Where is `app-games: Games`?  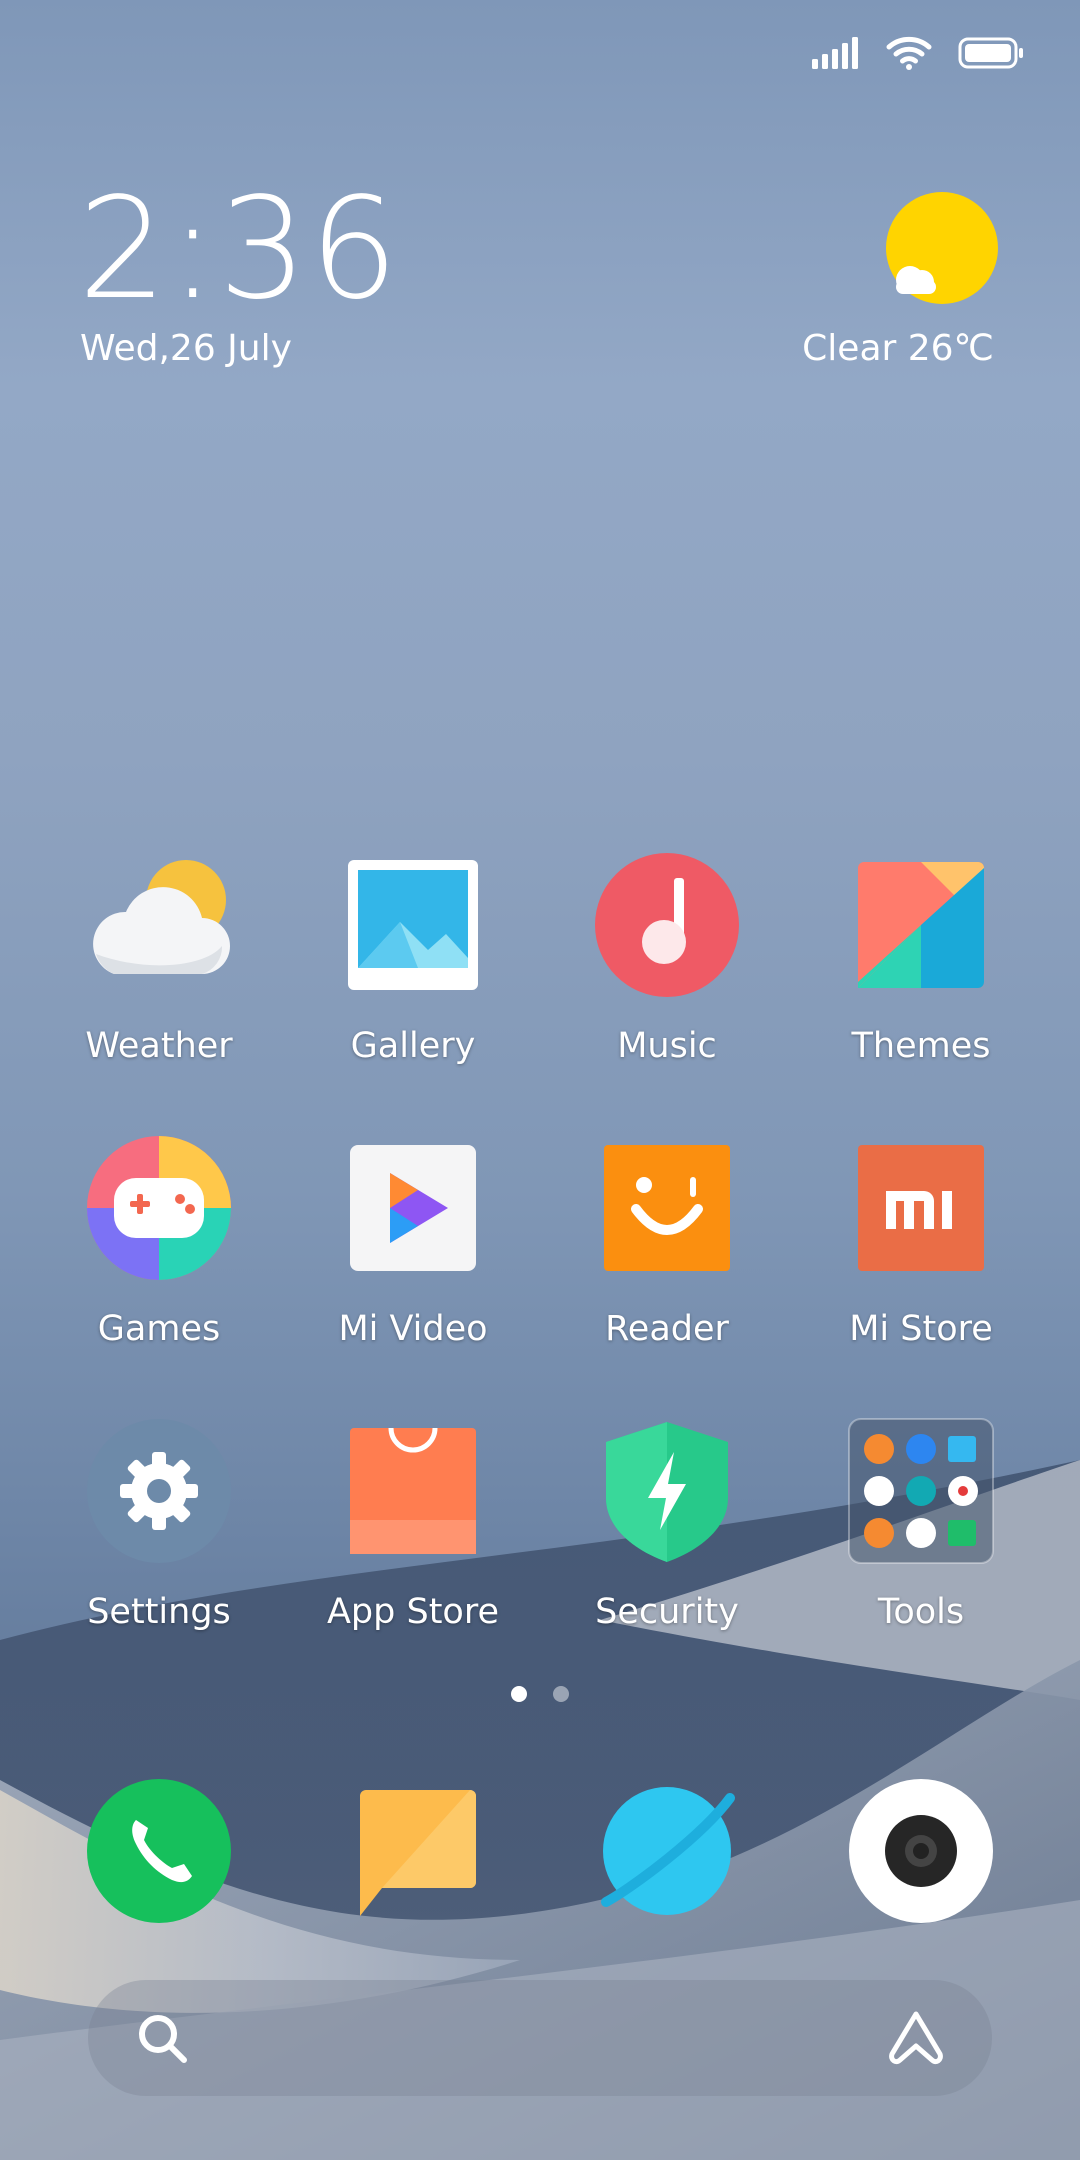
app-games: Games is located at coordinates (159, 1274).